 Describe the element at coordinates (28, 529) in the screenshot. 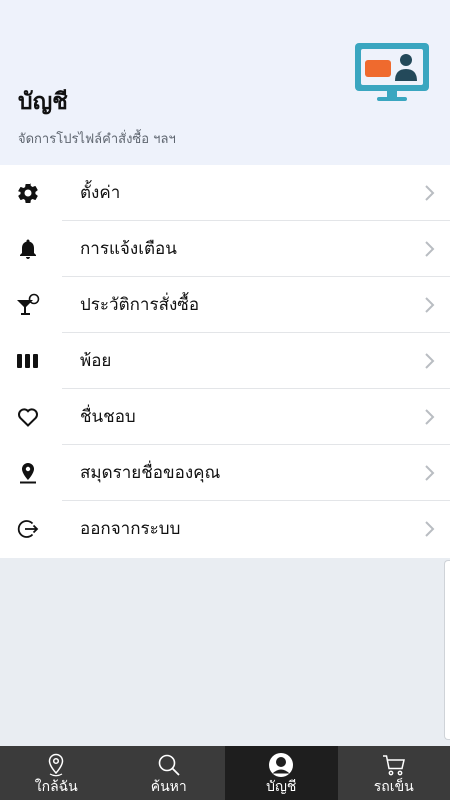

I see `logout-icon` at that location.